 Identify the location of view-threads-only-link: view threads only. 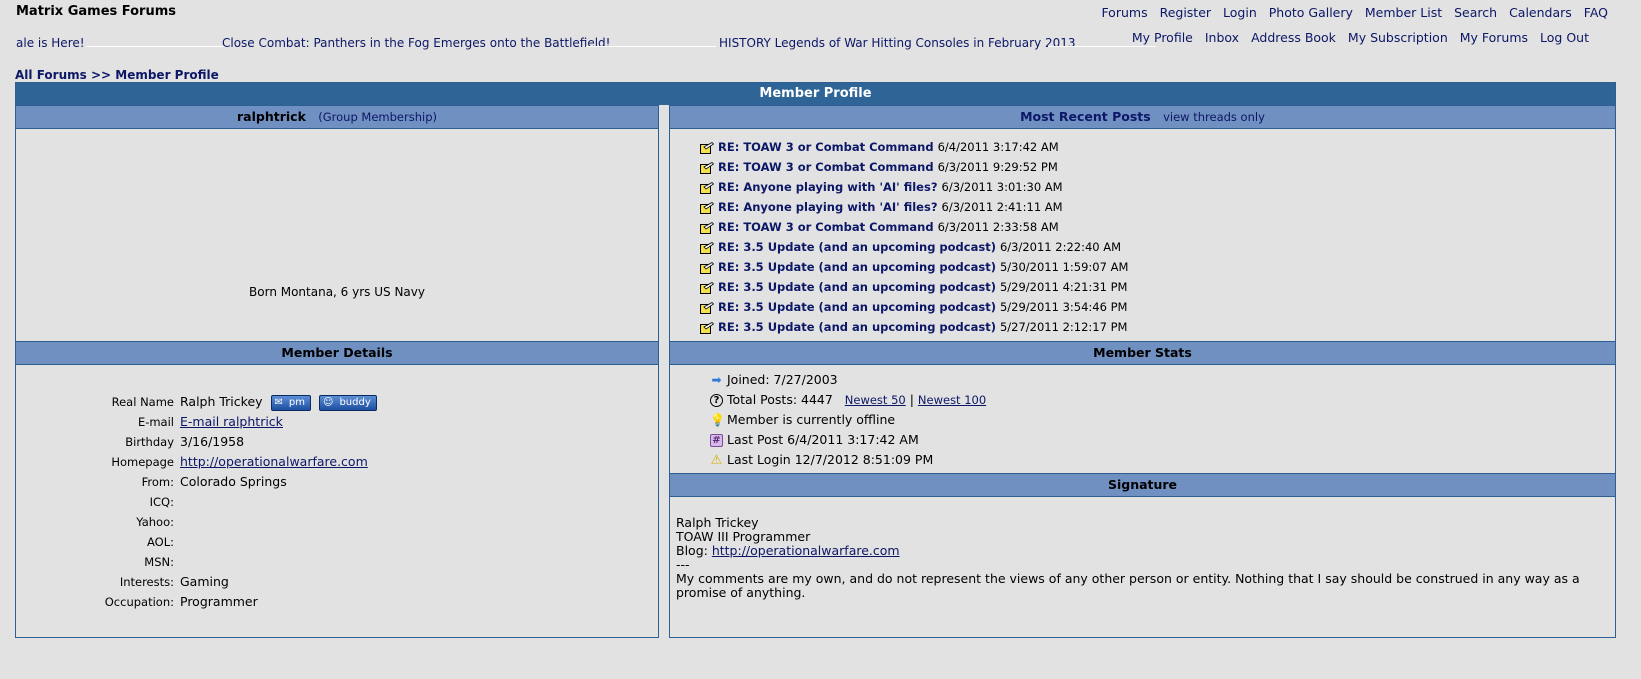
(1214, 117).